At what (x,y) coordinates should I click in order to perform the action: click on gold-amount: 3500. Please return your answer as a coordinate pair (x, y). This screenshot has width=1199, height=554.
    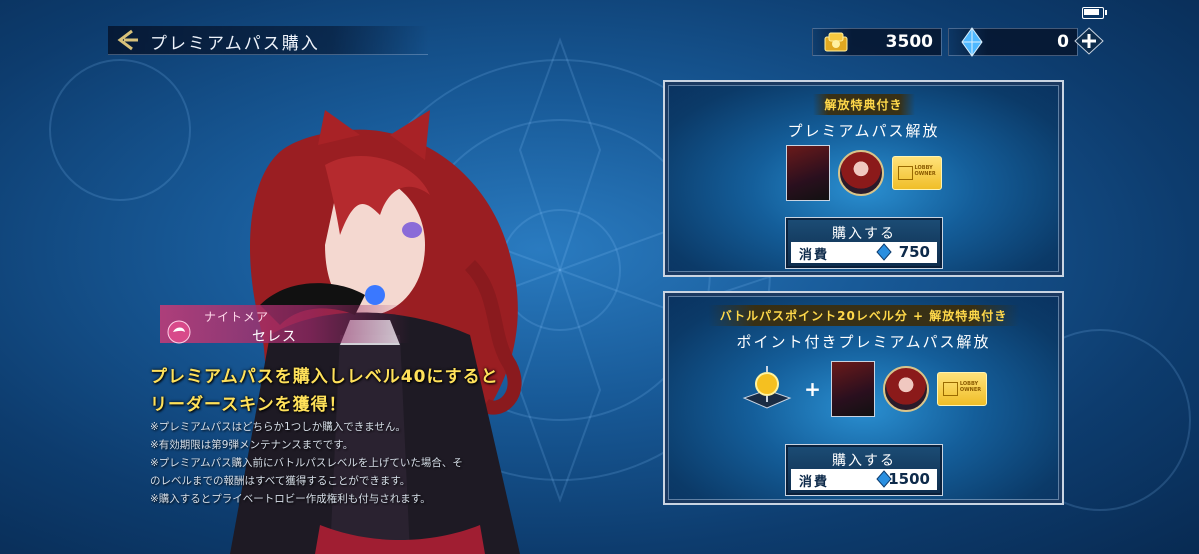
    Looking at the image, I should click on (909, 42).